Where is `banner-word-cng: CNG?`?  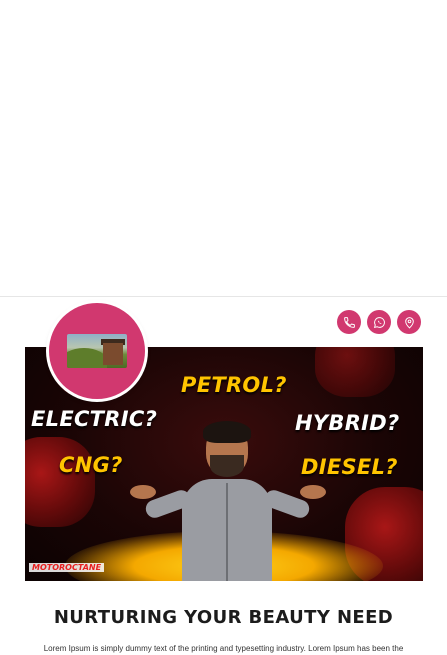 banner-word-cng: CNG? is located at coordinates (91, 465).